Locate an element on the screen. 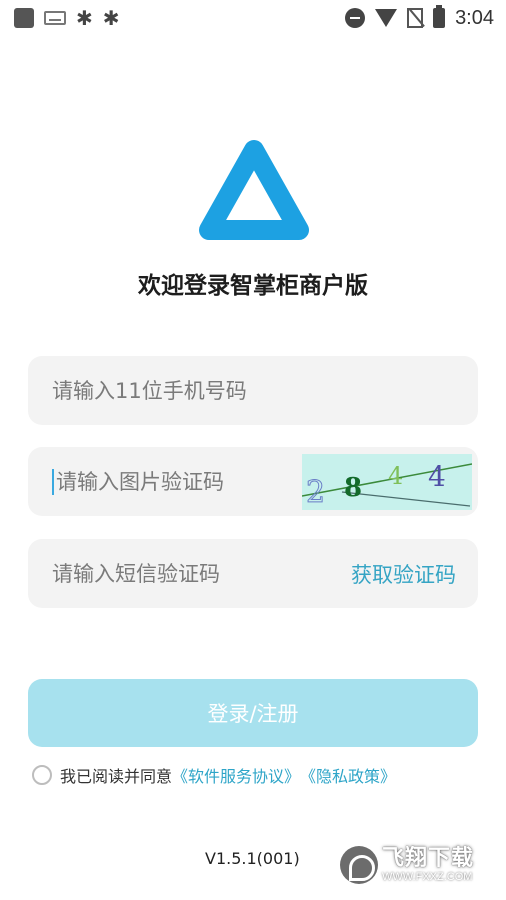  captcha-field: 2 8 4 4 is located at coordinates (253, 481).